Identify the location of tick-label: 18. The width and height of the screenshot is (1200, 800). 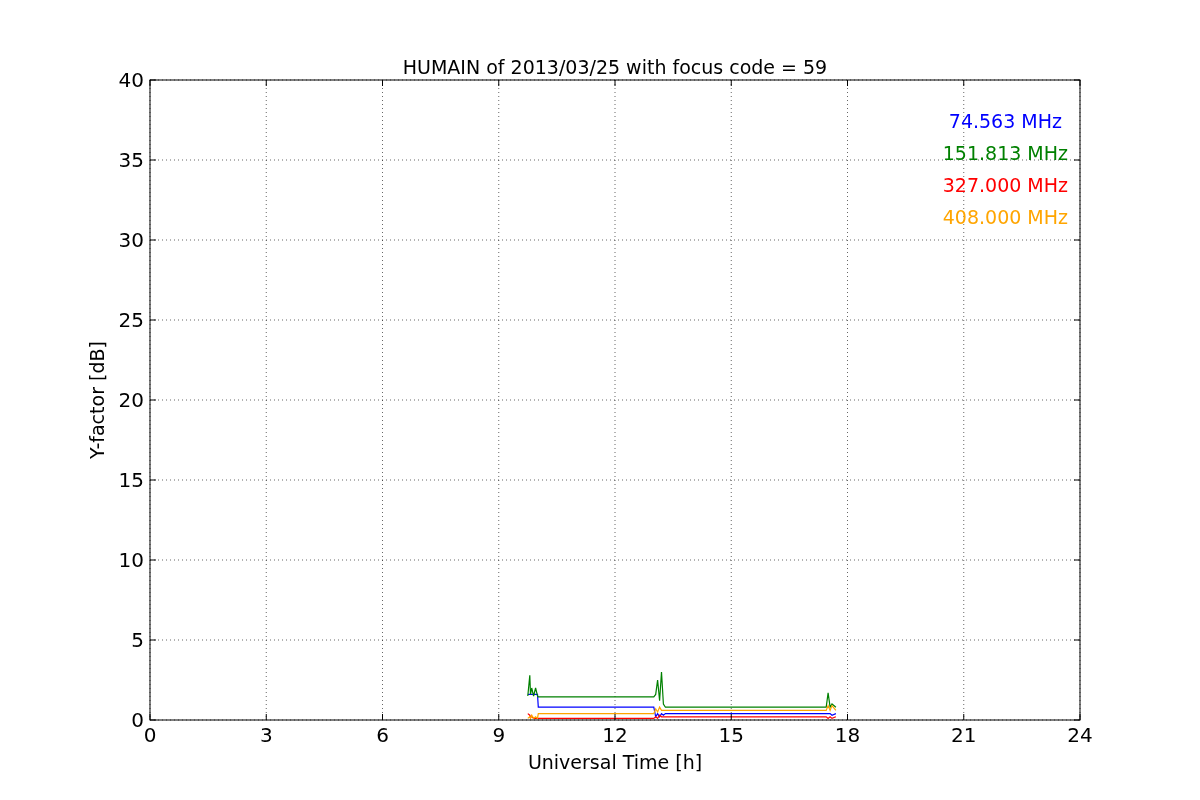
(847, 735).